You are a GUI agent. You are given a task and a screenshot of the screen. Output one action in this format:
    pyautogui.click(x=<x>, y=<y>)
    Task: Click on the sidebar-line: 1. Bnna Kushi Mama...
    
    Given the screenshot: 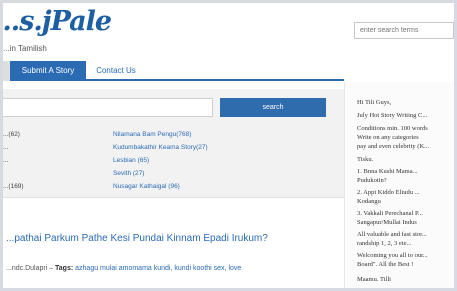 What is the action you would take?
    pyautogui.click(x=387, y=171)
    